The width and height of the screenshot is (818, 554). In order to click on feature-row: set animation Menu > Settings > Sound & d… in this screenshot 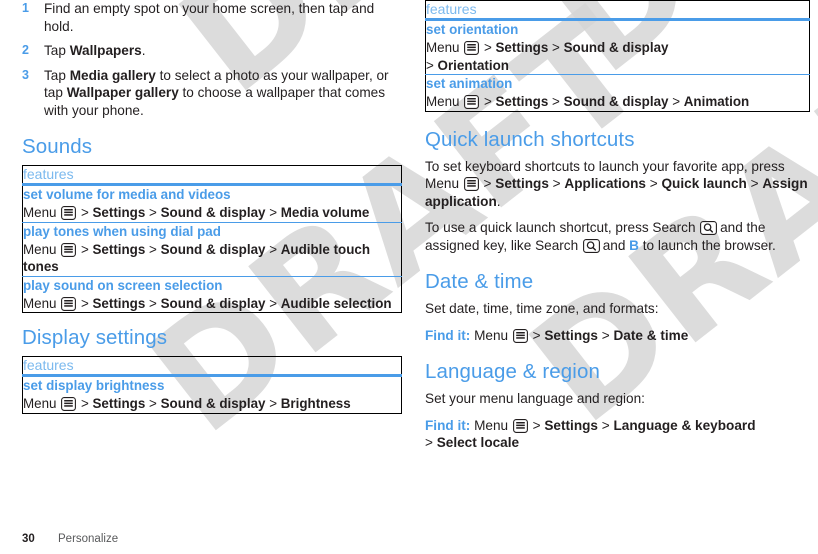, I will do `click(617, 93)`.